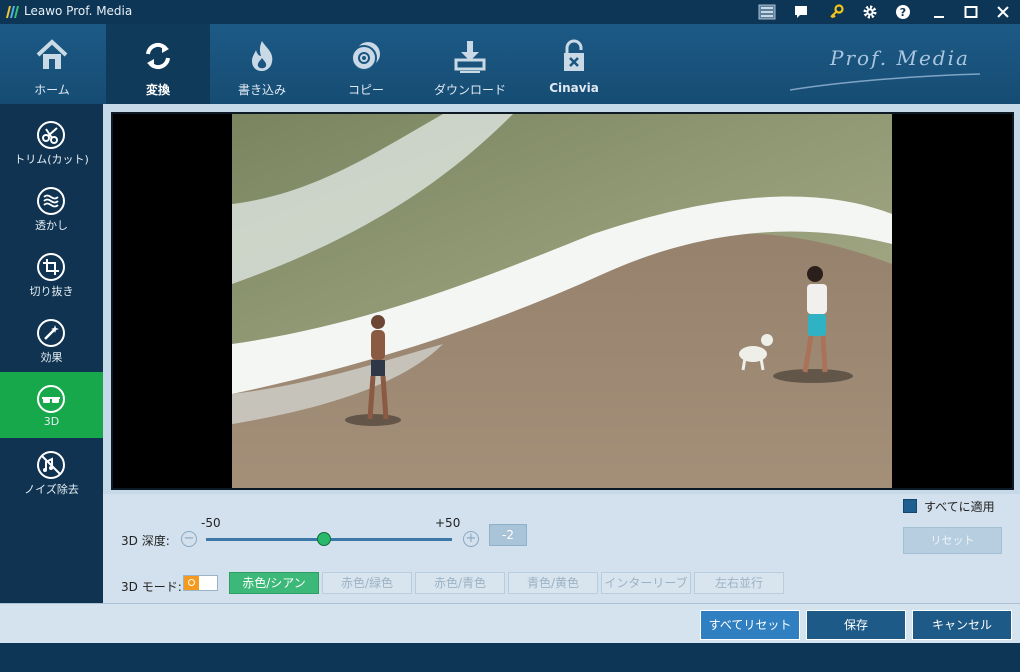 The image size is (1020, 672). Describe the element at coordinates (12, 12) in the screenshot. I see `app-logo-icon` at that location.